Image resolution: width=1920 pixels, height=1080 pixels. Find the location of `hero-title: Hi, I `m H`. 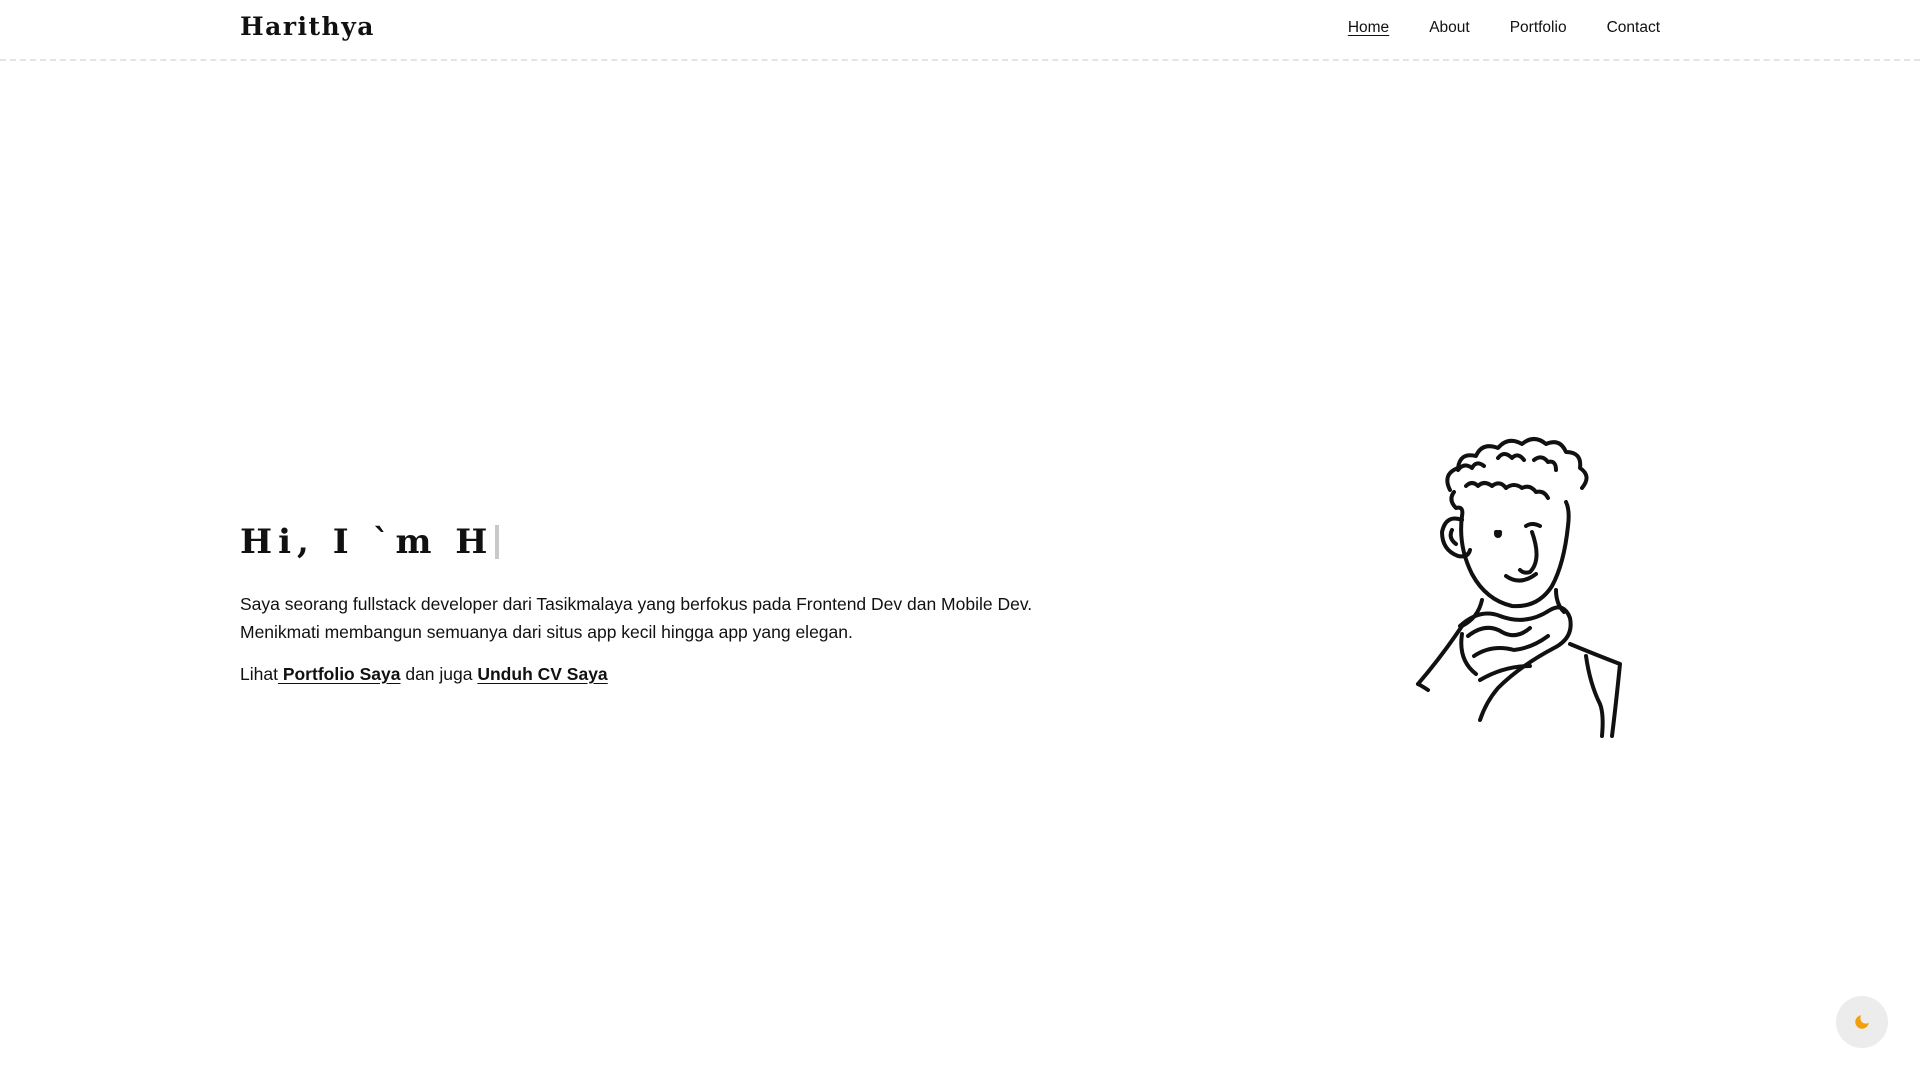

hero-title: Hi, I `m H is located at coordinates (650, 542).